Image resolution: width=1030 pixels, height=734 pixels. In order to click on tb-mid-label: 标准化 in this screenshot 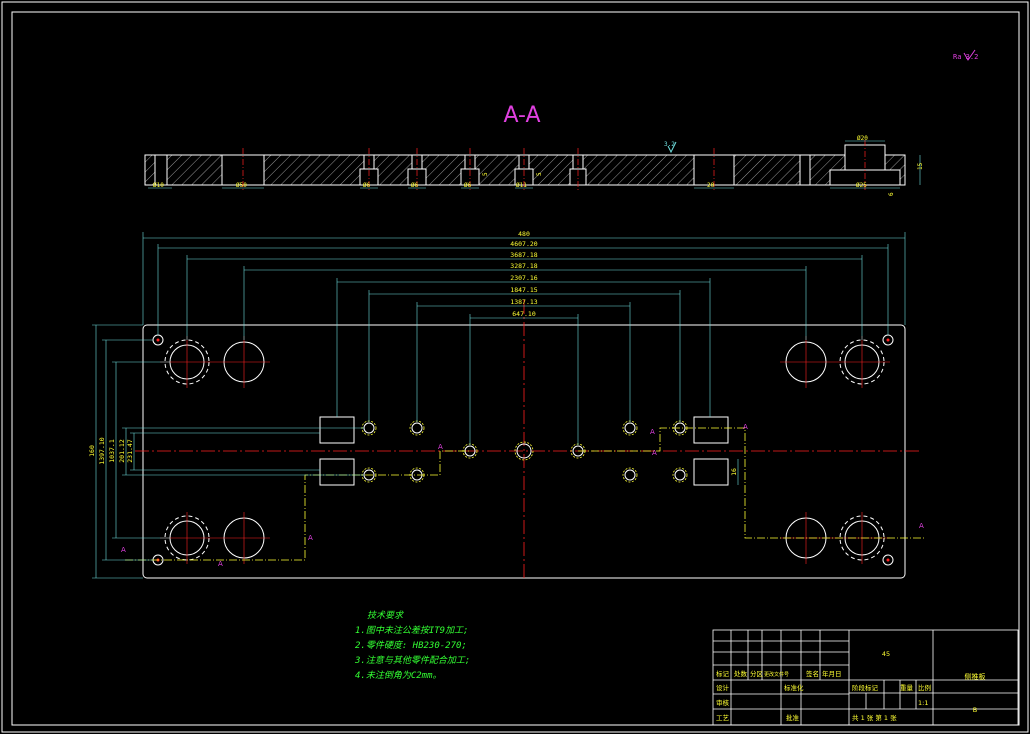, I will do `click(794, 687)`.